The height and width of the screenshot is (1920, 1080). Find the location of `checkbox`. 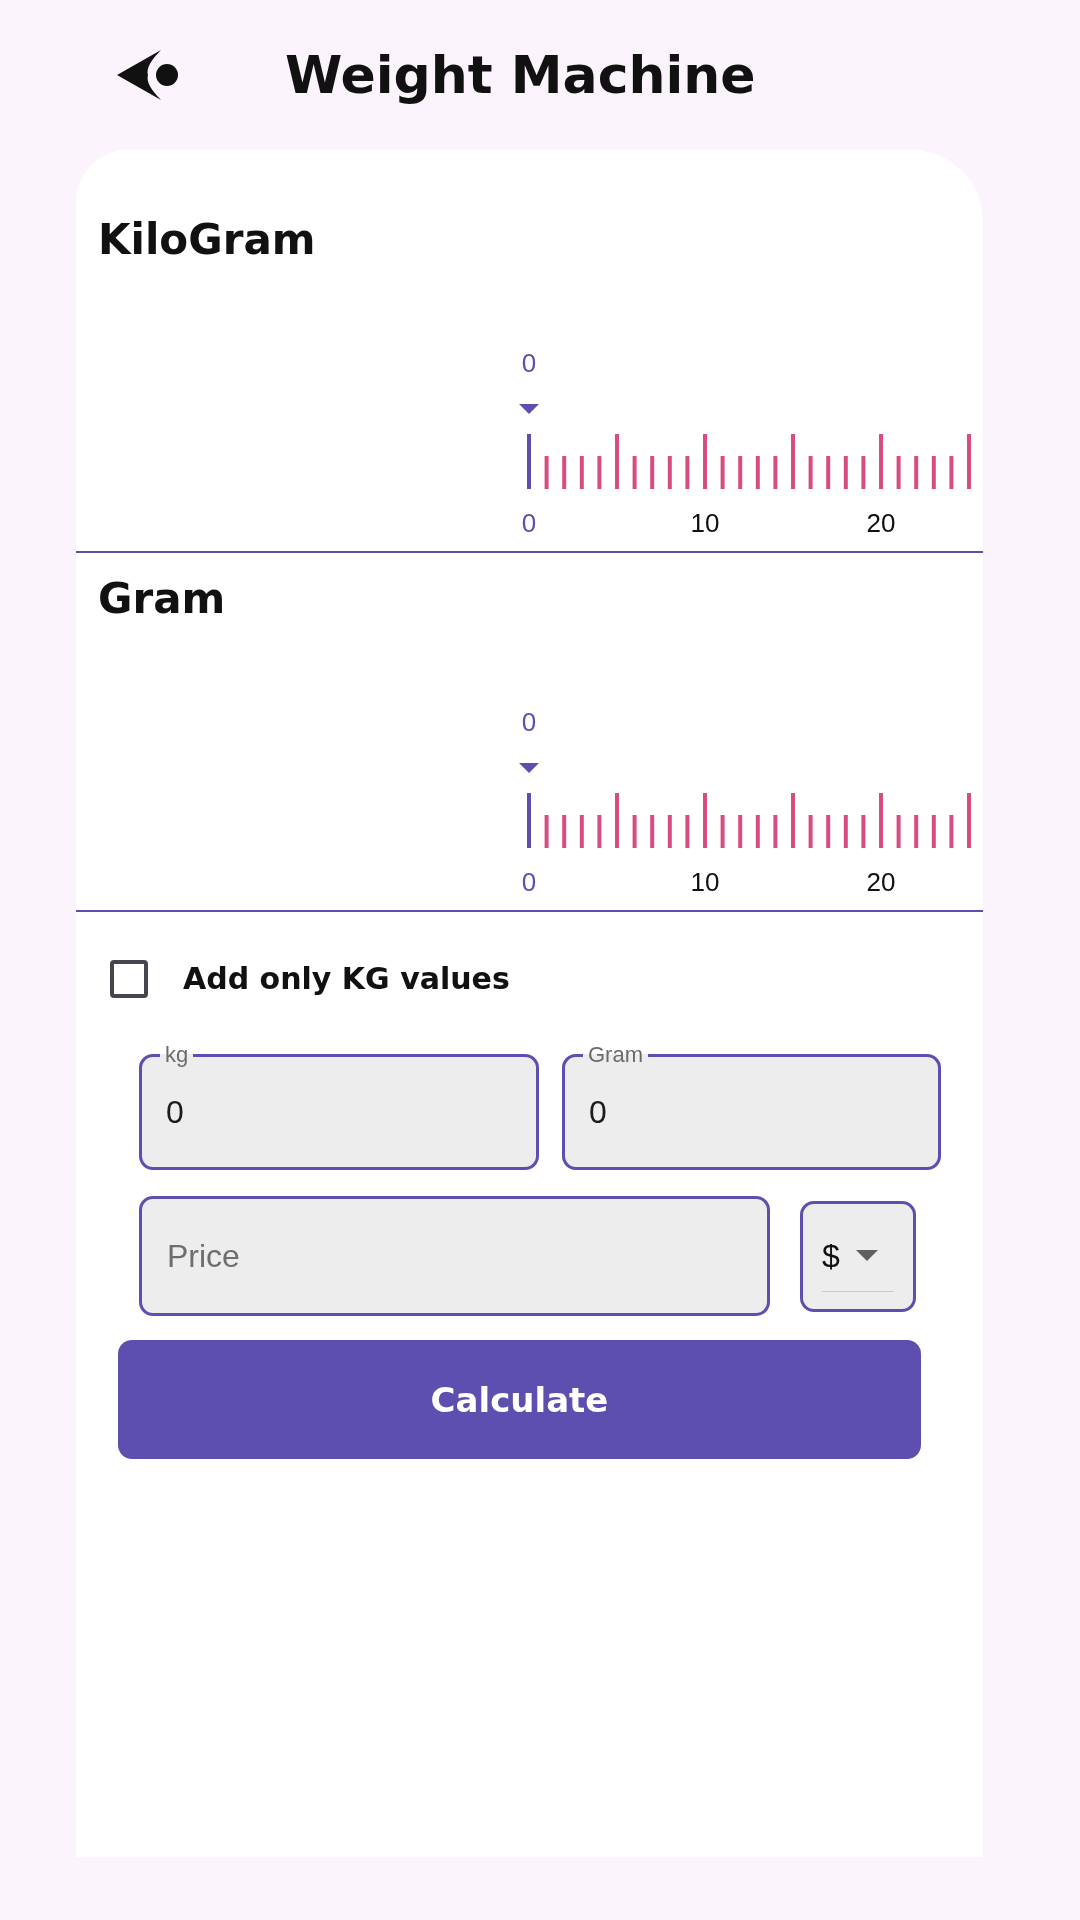

checkbox is located at coordinates (129, 979).